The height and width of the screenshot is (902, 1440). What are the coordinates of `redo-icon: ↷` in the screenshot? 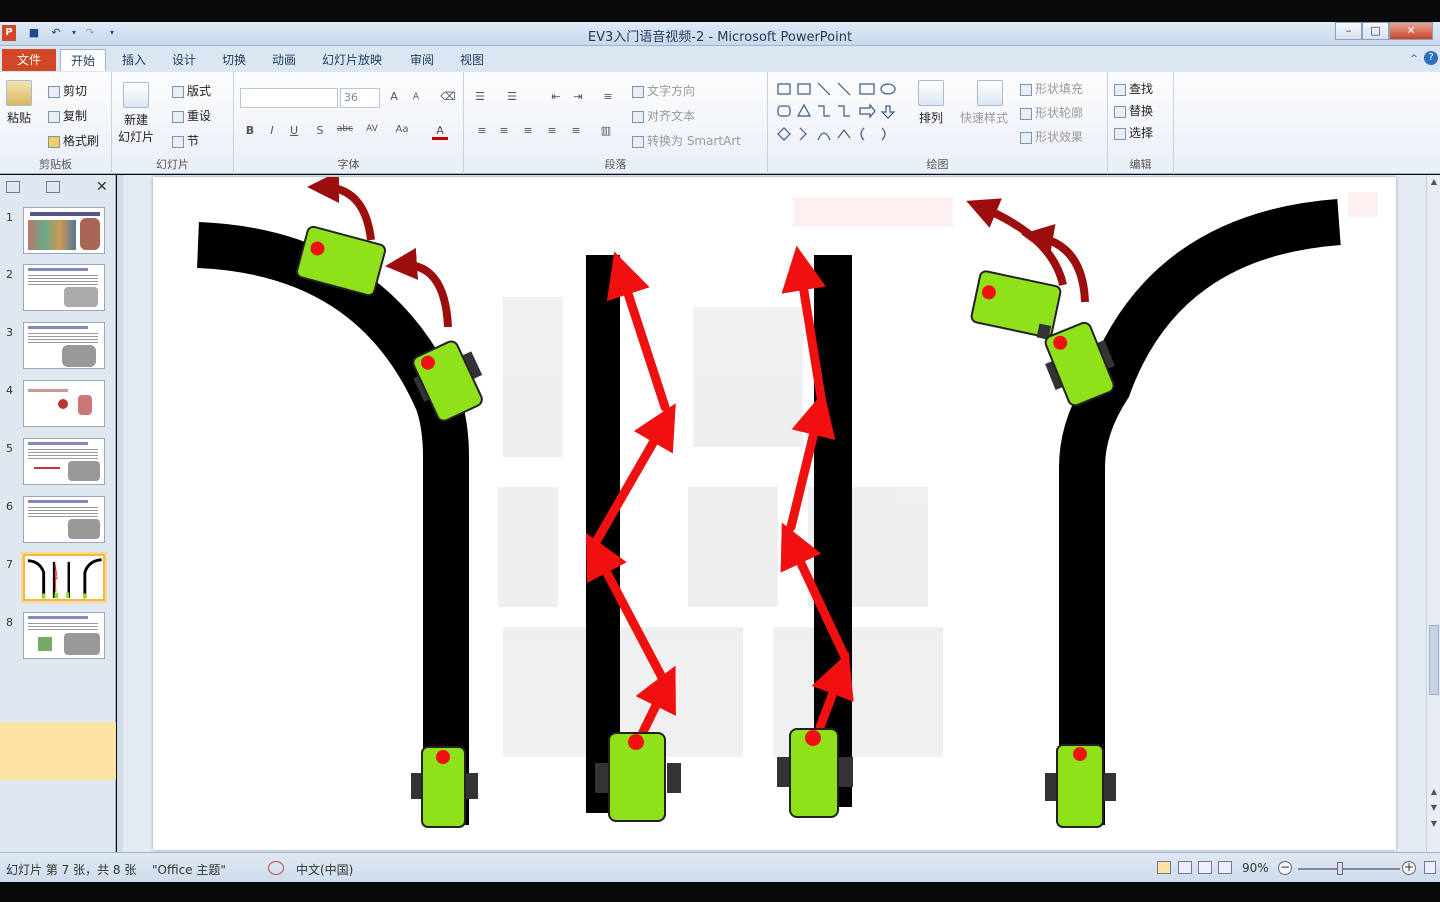 It's located at (90, 33).